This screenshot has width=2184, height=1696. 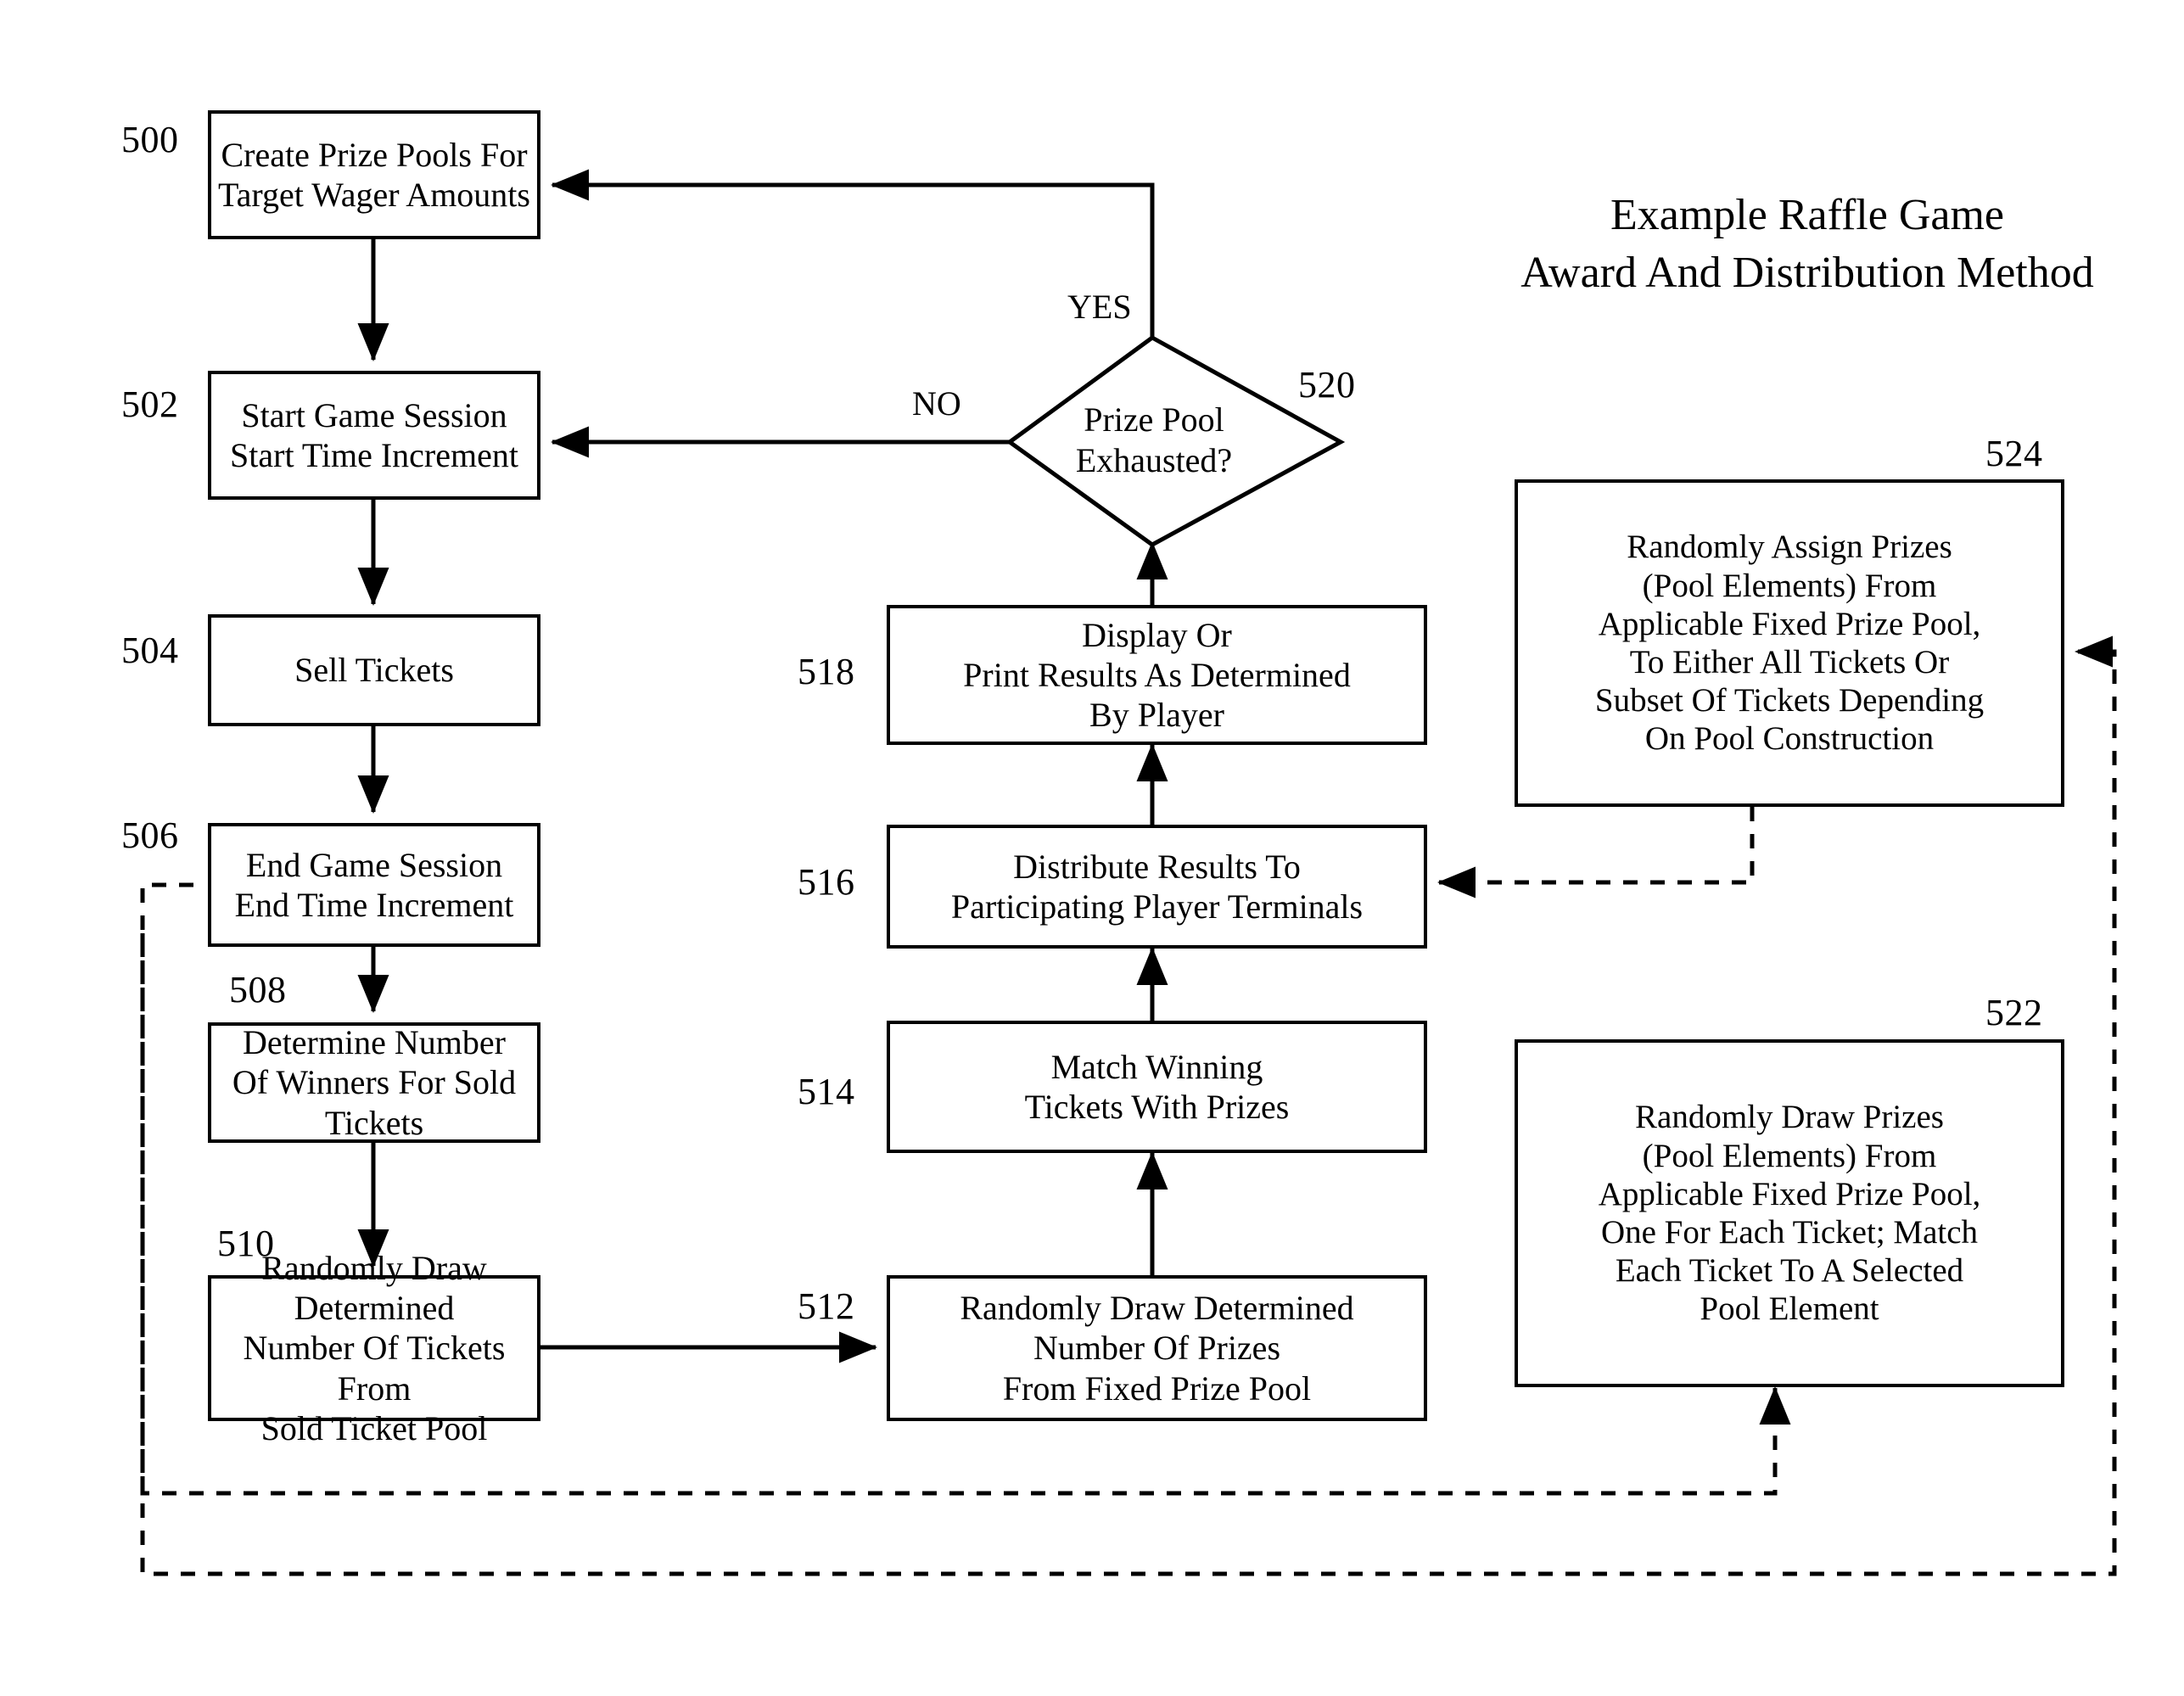 I want to click on edge-label-yes: YES, so click(x=1099, y=307).